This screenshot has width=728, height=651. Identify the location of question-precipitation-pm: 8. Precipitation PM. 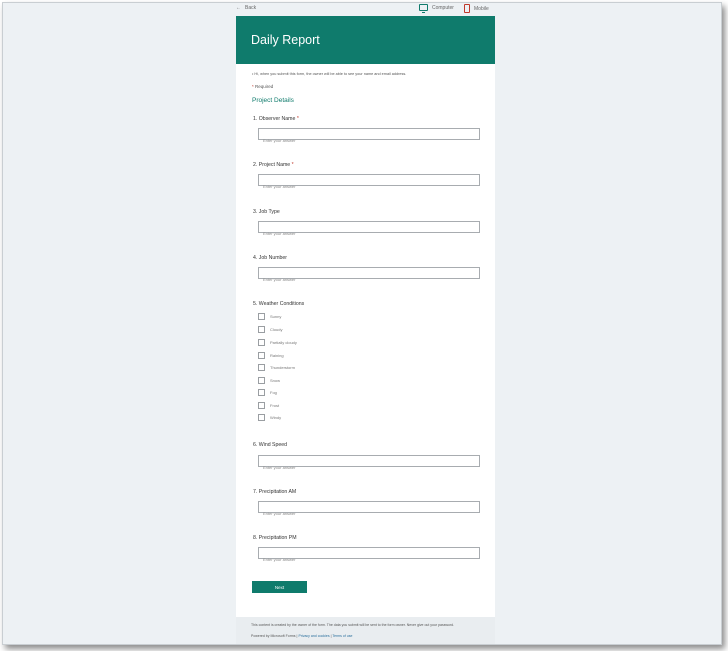
(275, 538).